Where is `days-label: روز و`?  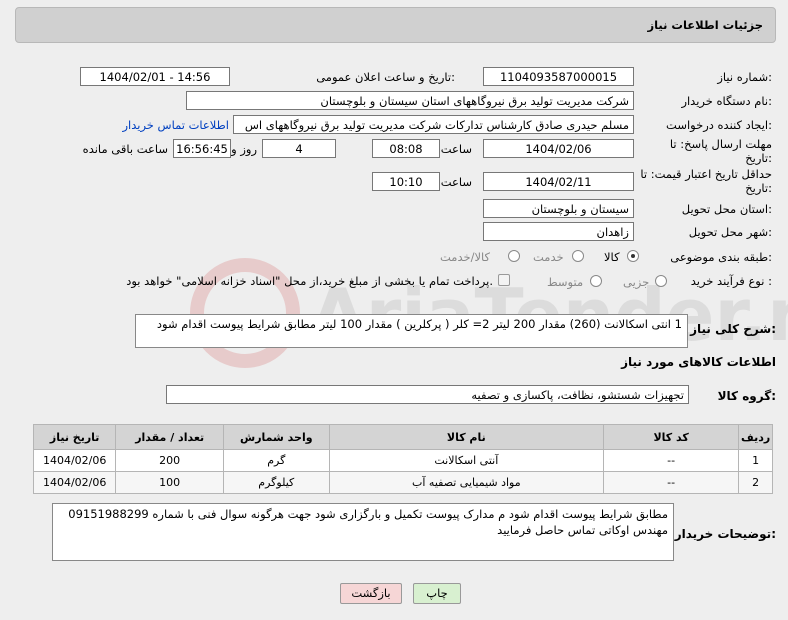 days-label: روز و is located at coordinates (244, 149).